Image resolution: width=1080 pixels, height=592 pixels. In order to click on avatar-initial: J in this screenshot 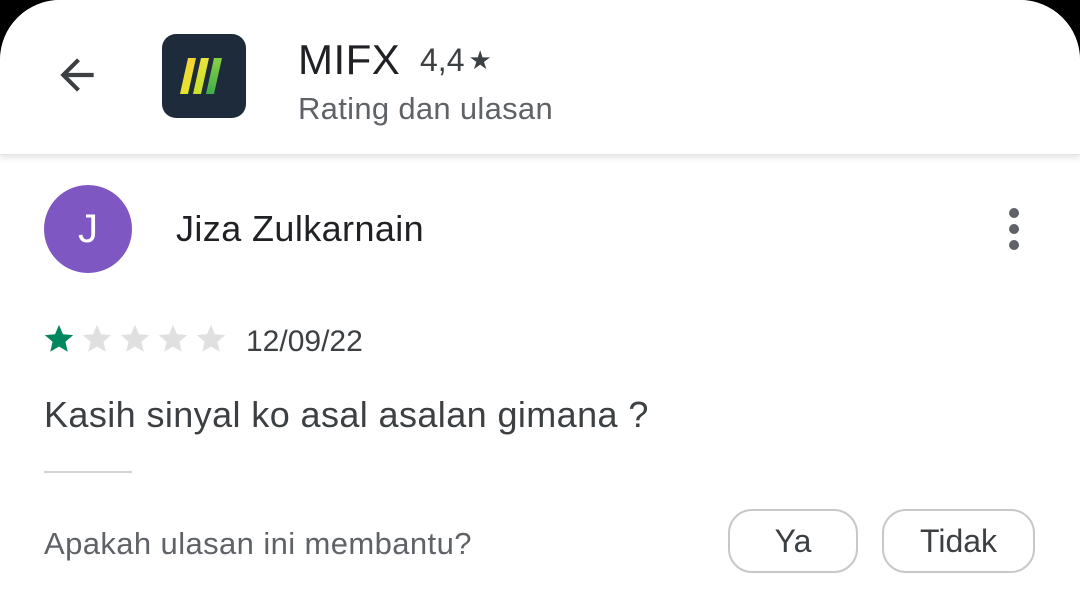, I will do `click(88, 228)`.